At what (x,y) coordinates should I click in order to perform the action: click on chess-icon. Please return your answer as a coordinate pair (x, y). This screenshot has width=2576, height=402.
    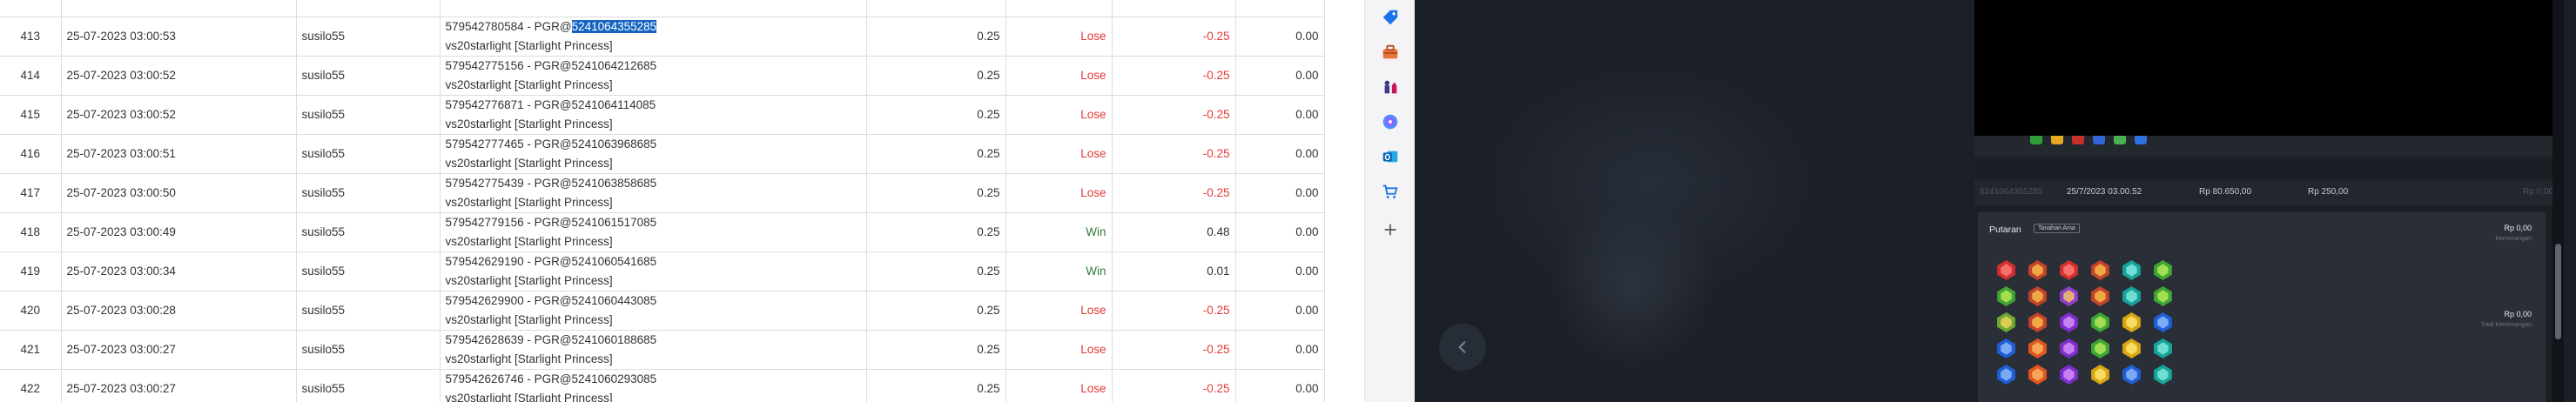
    Looking at the image, I should click on (1390, 87).